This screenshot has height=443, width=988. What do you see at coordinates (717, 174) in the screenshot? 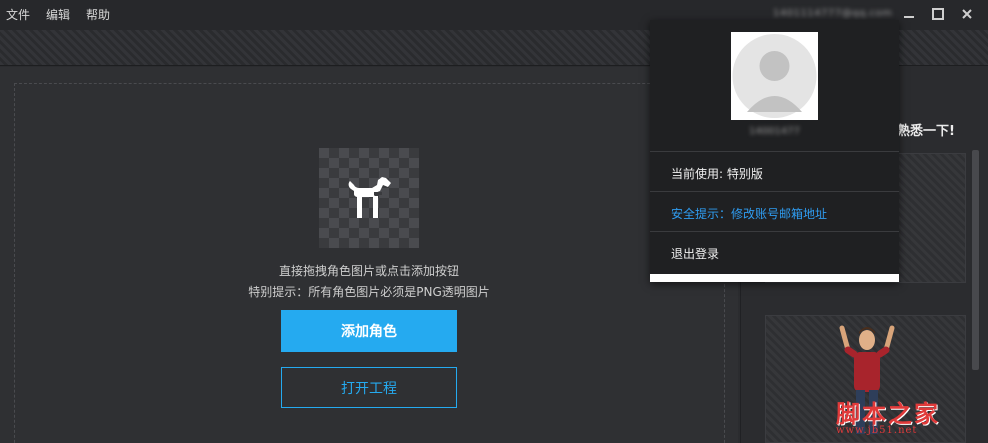
I see `current-edition: 当前使用: 特别版` at bounding box center [717, 174].